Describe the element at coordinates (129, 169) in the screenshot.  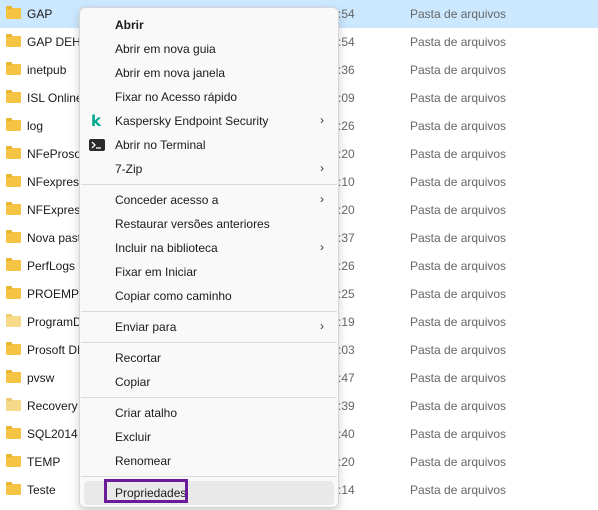
I see `menu-item-label: 7-Zip` at that location.